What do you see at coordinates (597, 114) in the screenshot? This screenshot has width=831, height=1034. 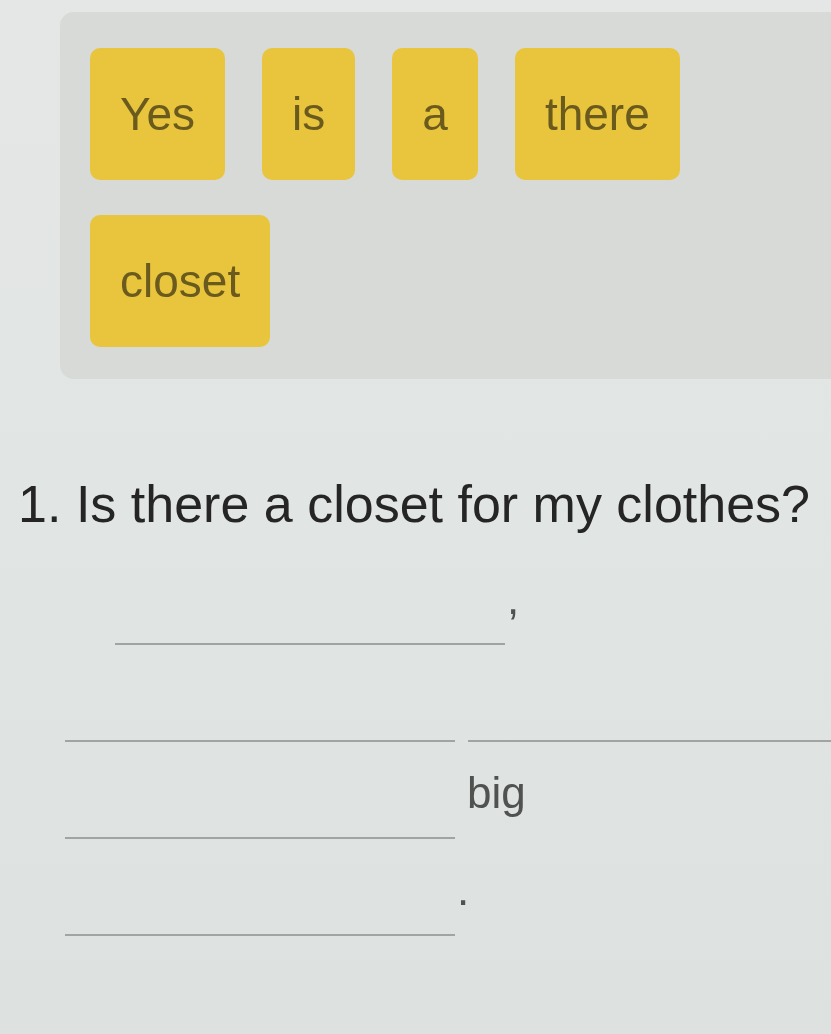 I see `word-tile: there` at bounding box center [597, 114].